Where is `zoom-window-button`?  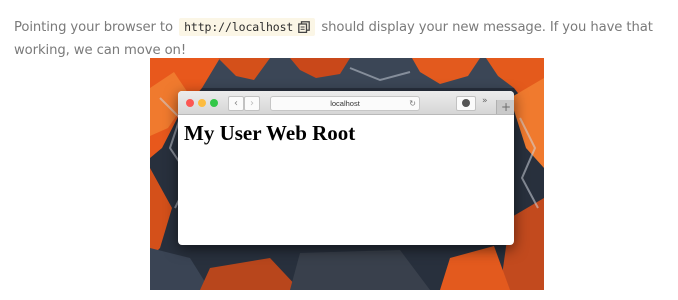
zoom-window-button is located at coordinates (214, 103).